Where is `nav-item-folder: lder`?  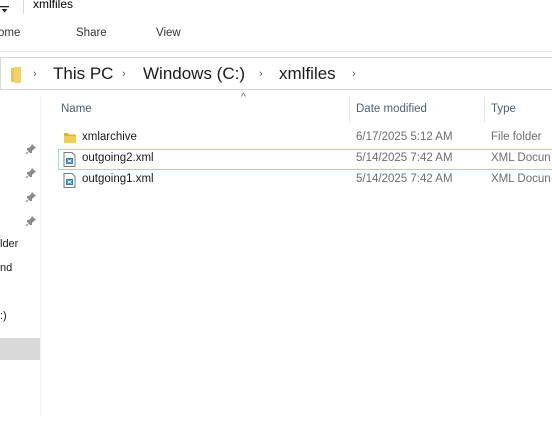
nav-item-folder: lder is located at coordinates (9, 244).